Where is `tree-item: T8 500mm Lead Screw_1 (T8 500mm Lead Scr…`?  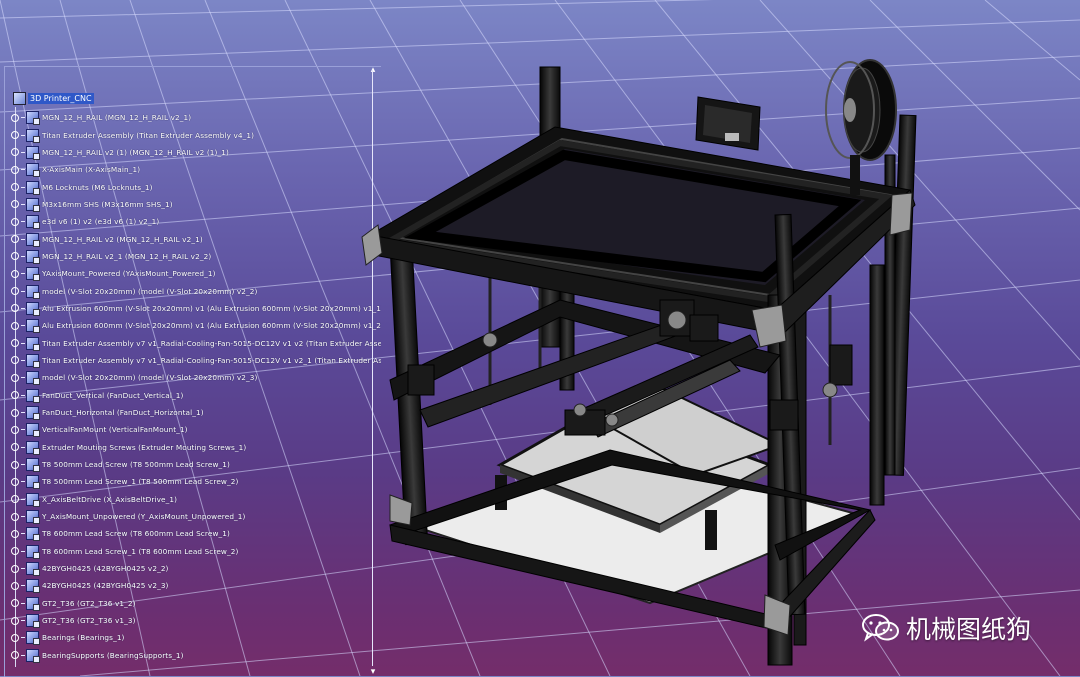 tree-item: T8 500mm Lead Screw_1 (T8 500mm Lead Scr… is located at coordinates (193, 481).